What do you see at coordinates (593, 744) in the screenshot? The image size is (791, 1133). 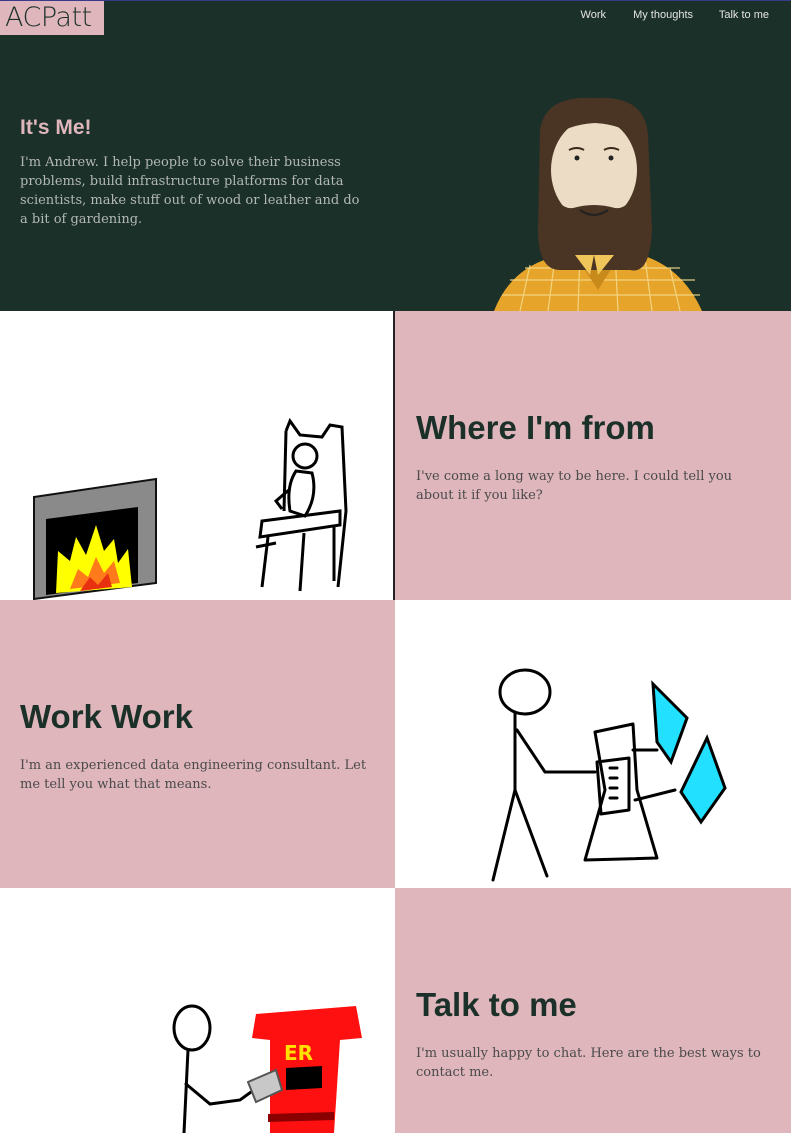 I see `work-illustration` at bounding box center [593, 744].